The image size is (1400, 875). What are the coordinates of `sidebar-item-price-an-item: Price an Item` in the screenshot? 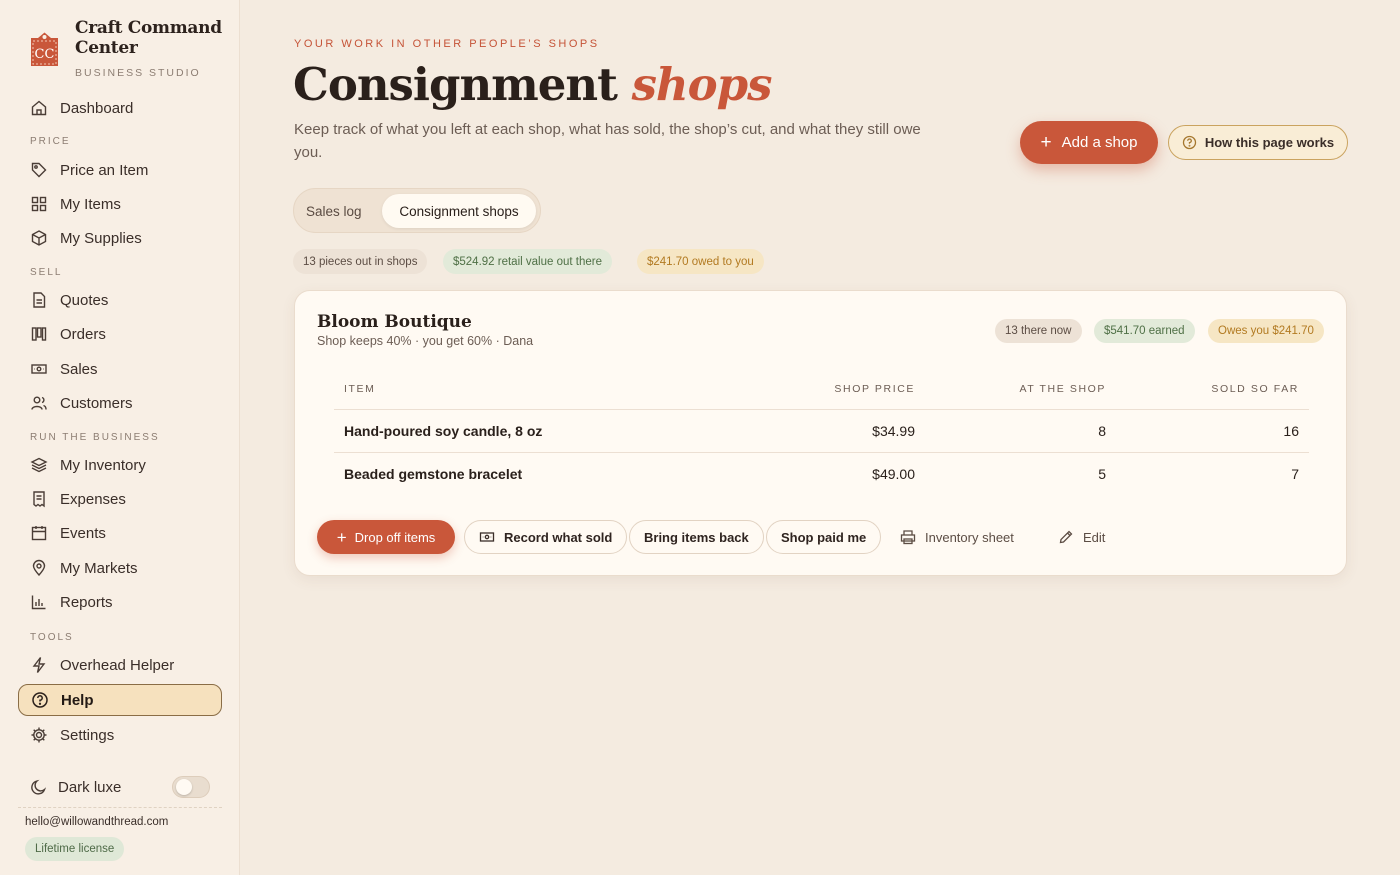 It's located at (120, 170).